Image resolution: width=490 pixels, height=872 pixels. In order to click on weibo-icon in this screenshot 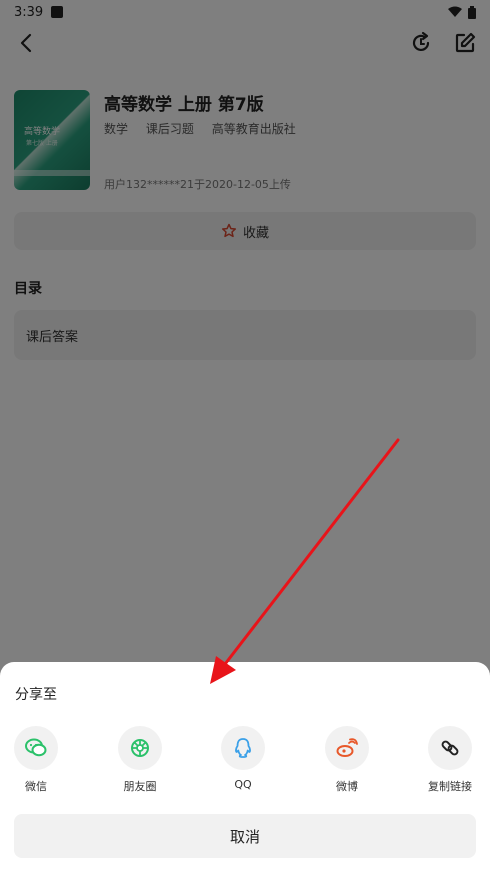, I will do `click(347, 747)`.